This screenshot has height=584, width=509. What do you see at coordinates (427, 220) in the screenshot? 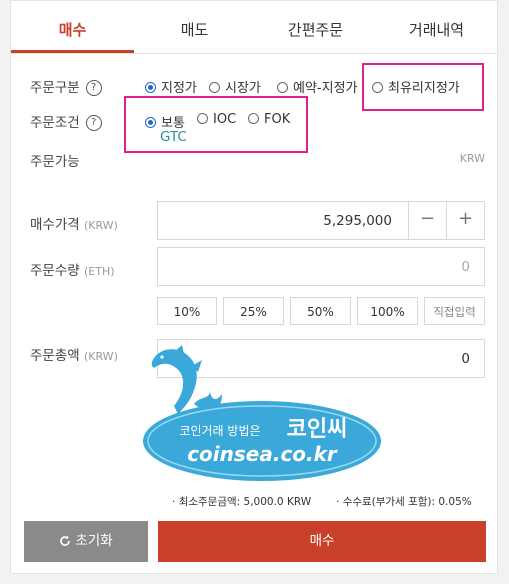
I see `price-minus-button: −` at bounding box center [427, 220].